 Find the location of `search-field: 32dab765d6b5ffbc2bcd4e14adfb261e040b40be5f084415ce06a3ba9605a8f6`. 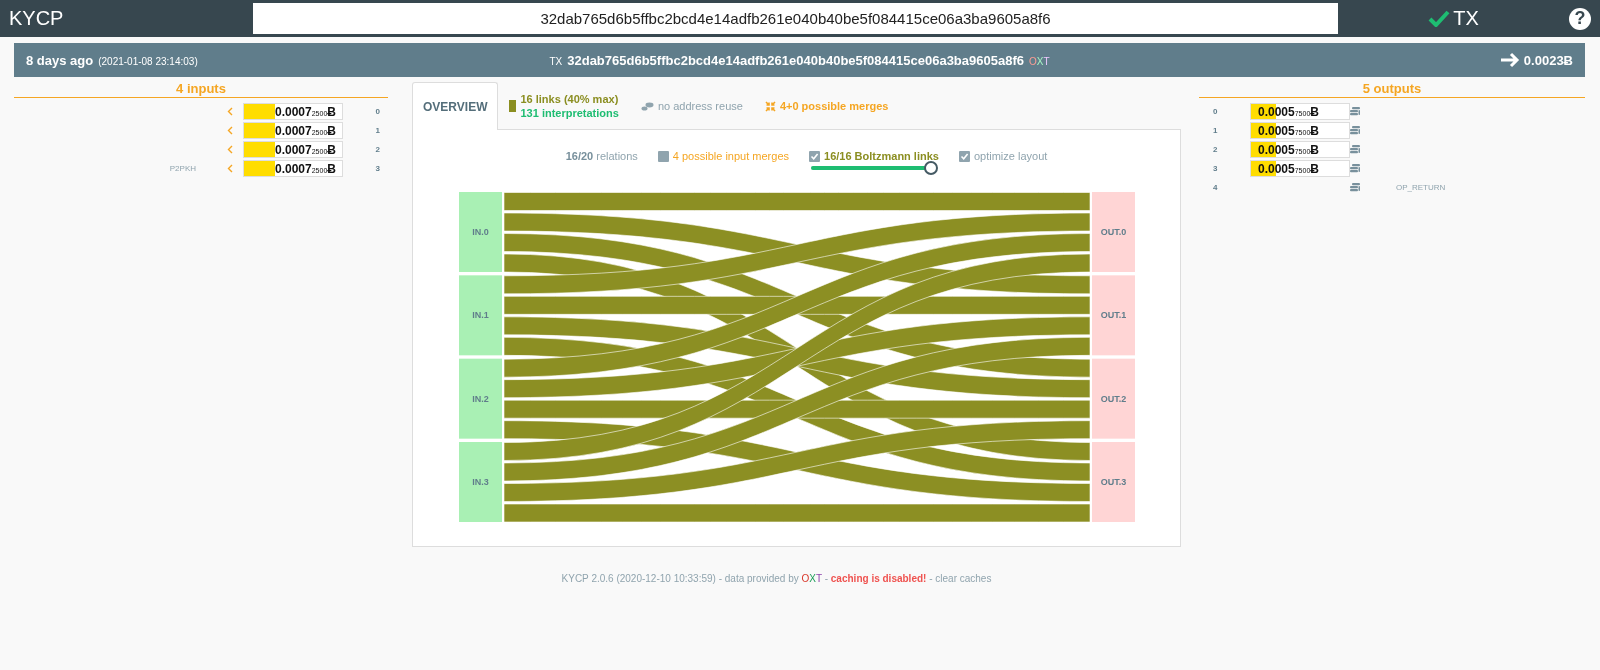

search-field: 32dab765d6b5ffbc2bcd4e14adfb261e040b40be5f084415ce06a3ba9605a8f6 is located at coordinates (795, 18).